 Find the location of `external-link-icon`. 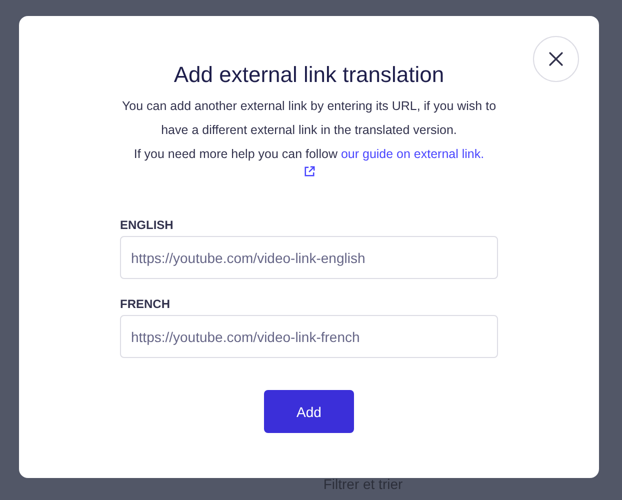

external-link-icon is located at coordinates (309, 171).